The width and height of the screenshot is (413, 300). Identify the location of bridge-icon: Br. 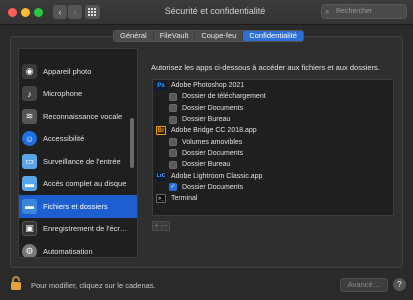
(161, 131).